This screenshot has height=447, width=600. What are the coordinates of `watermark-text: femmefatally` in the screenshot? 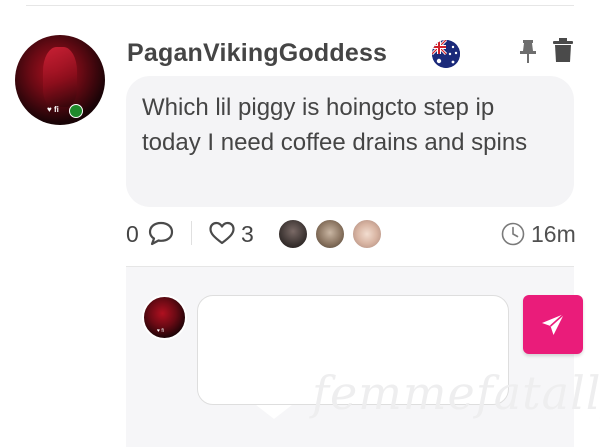 It's located at (456, 393).